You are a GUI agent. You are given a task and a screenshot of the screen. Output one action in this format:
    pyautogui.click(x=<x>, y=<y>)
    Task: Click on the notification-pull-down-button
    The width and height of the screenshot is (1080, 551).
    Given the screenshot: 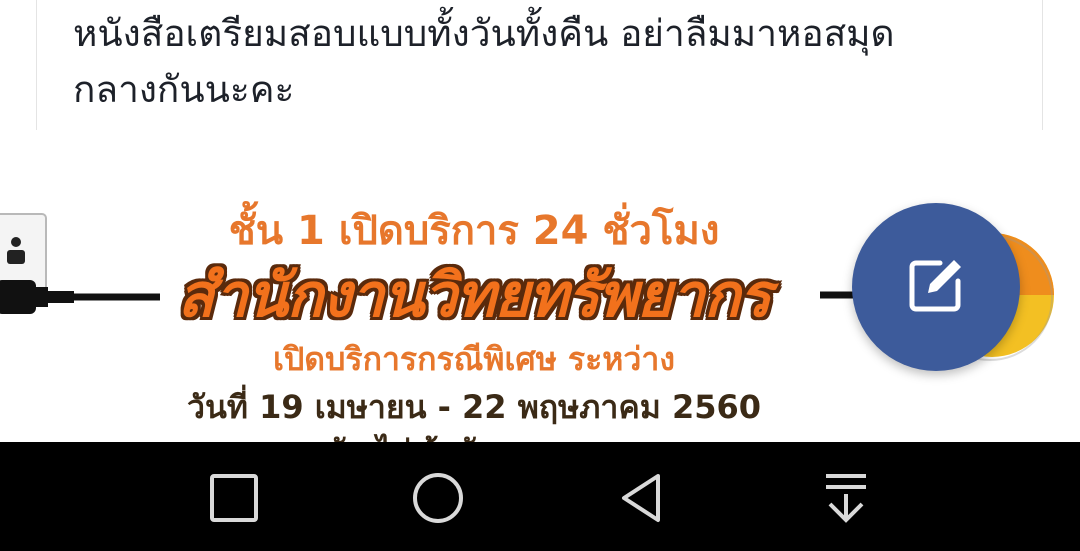 What is the action you would take?
    pyautogui.click(x=846, y=498)
    